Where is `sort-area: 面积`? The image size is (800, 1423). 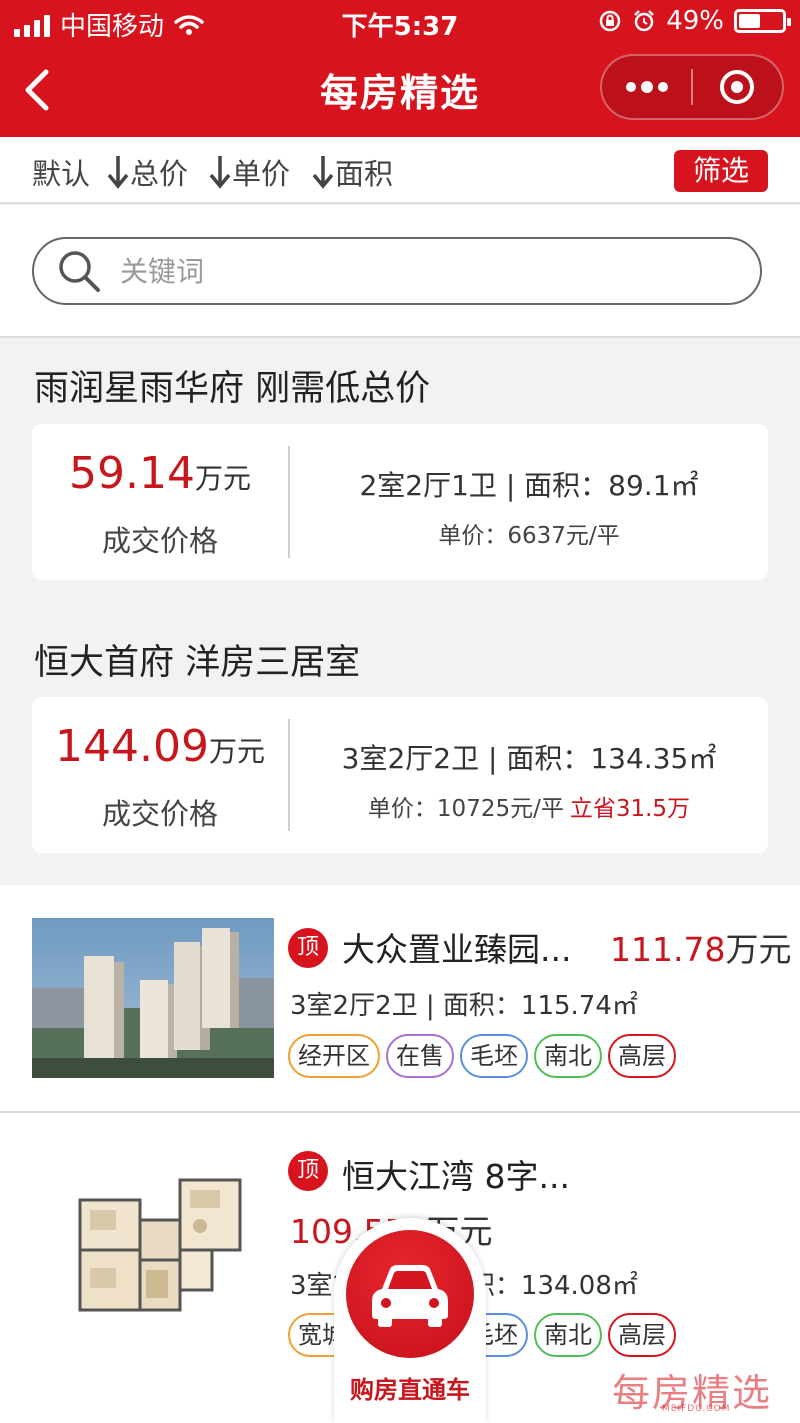 sort-area: 面积 is located at coordinates (352, 172).